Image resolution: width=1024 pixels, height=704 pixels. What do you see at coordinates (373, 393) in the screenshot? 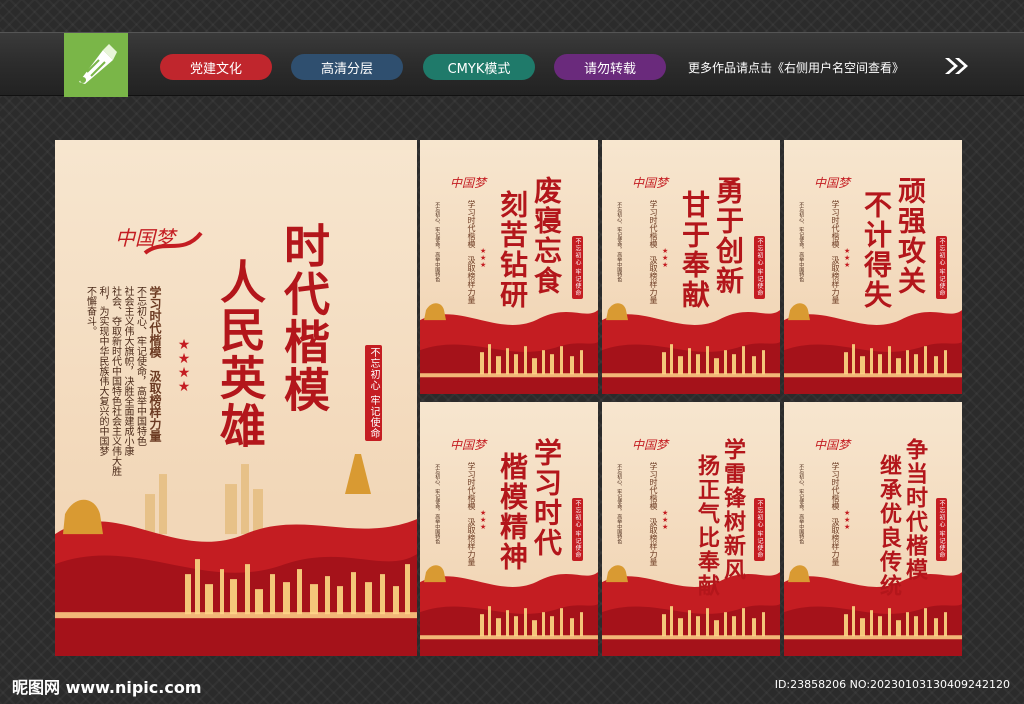
I see `main-seal: 不忘初心 牢记使命` at bounding box center [373, 393].